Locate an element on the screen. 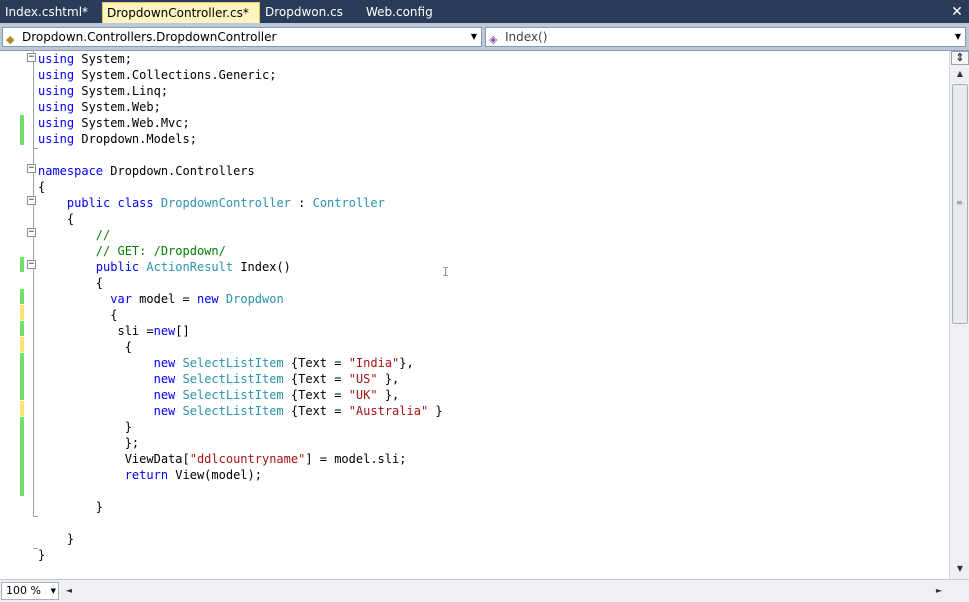  code-line: ViewData["ddlcountryname"] = model.sli; is located at coordinates (222, 459).